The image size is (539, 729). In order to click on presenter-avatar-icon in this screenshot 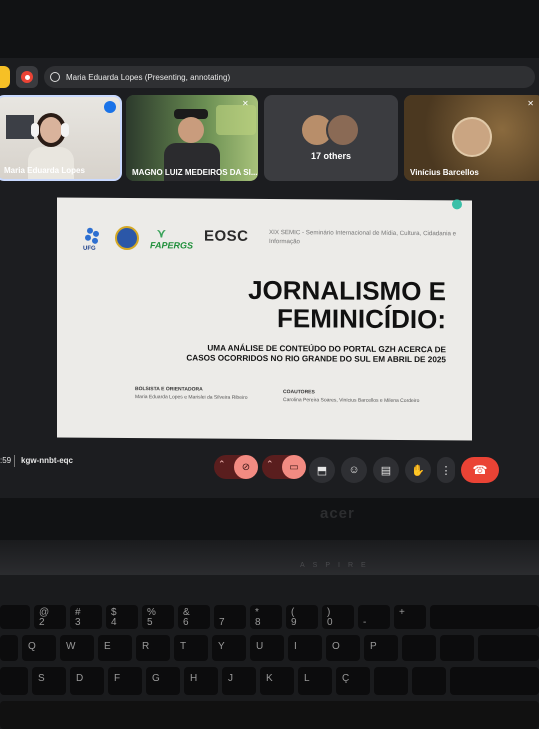, I will do `click(55, 77)`.